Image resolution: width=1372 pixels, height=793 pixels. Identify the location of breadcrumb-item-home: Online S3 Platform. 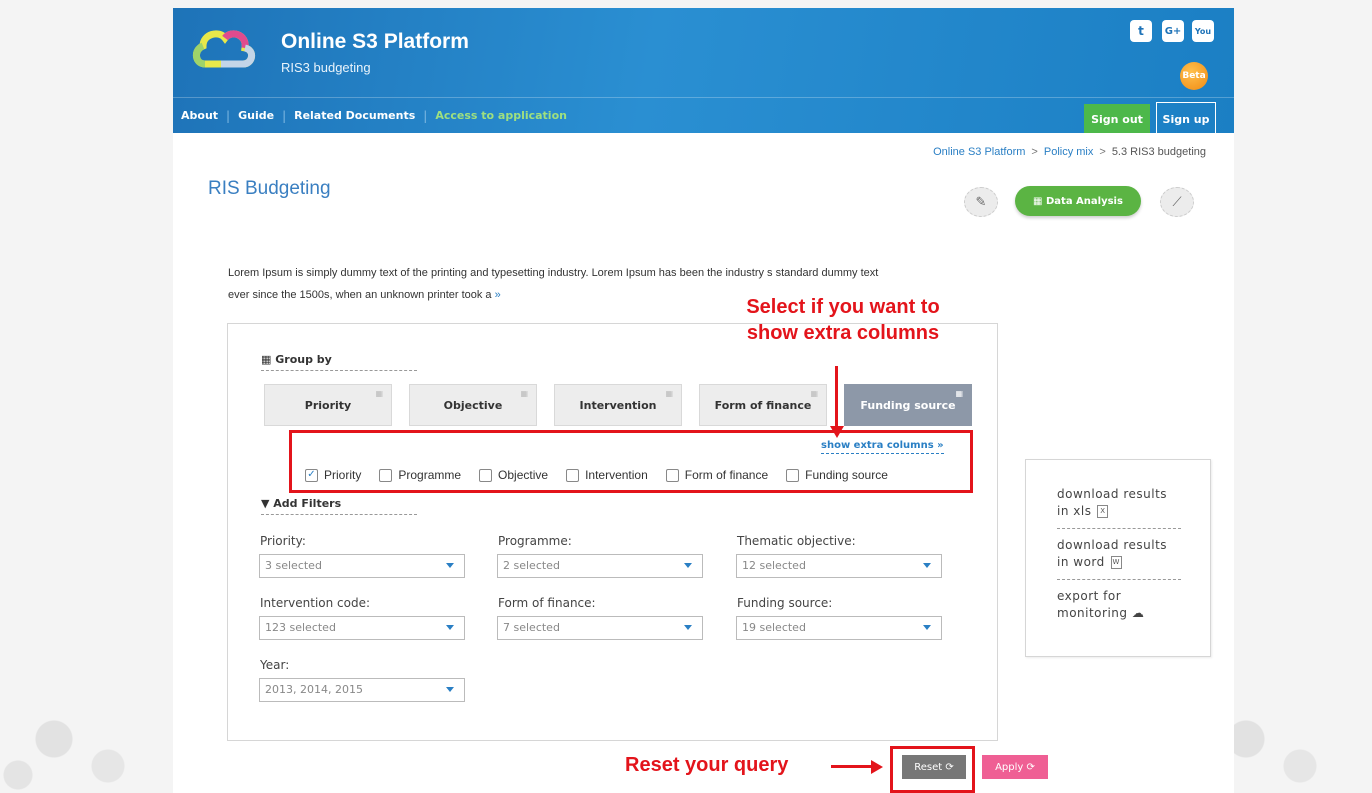
(979, 152).